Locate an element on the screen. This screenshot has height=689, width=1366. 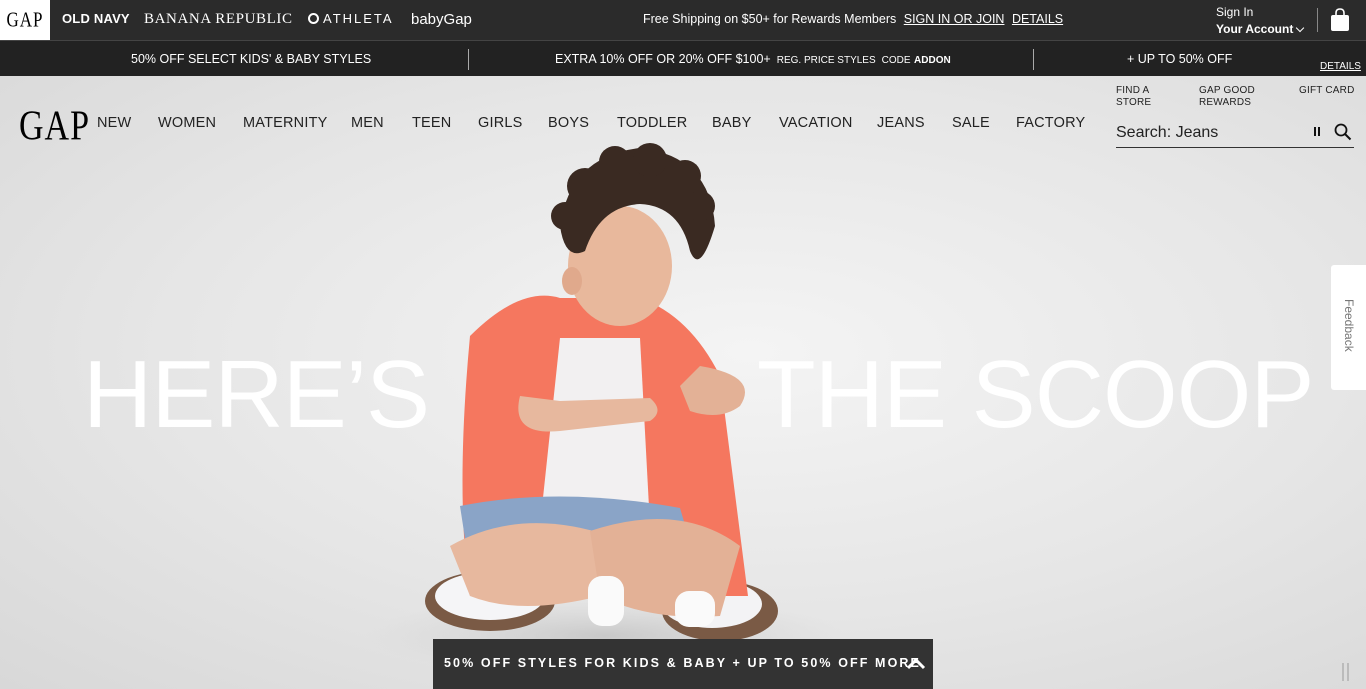
nav-jeans: JEANS is located at coordinates (901, 123).